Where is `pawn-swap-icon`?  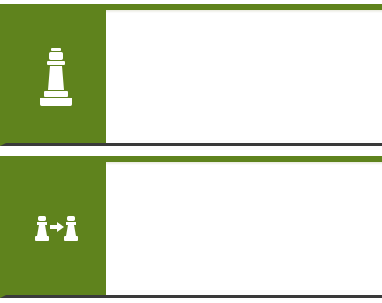 pawn-swap-icon is located at coordinates (56, 228).